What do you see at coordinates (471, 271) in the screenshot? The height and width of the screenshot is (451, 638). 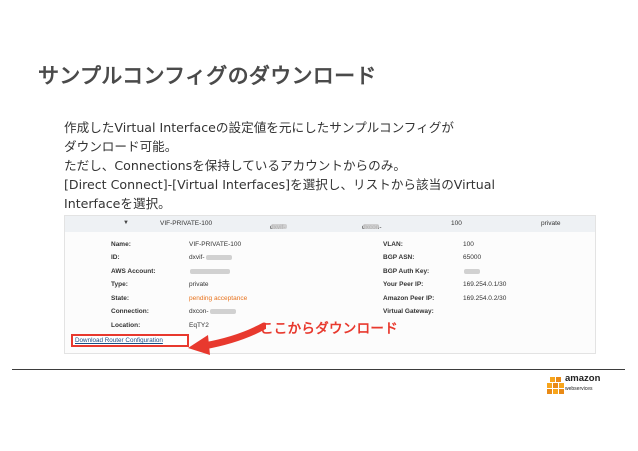 I see `value-bgp-auth-key` at bounding box center [471, 271].